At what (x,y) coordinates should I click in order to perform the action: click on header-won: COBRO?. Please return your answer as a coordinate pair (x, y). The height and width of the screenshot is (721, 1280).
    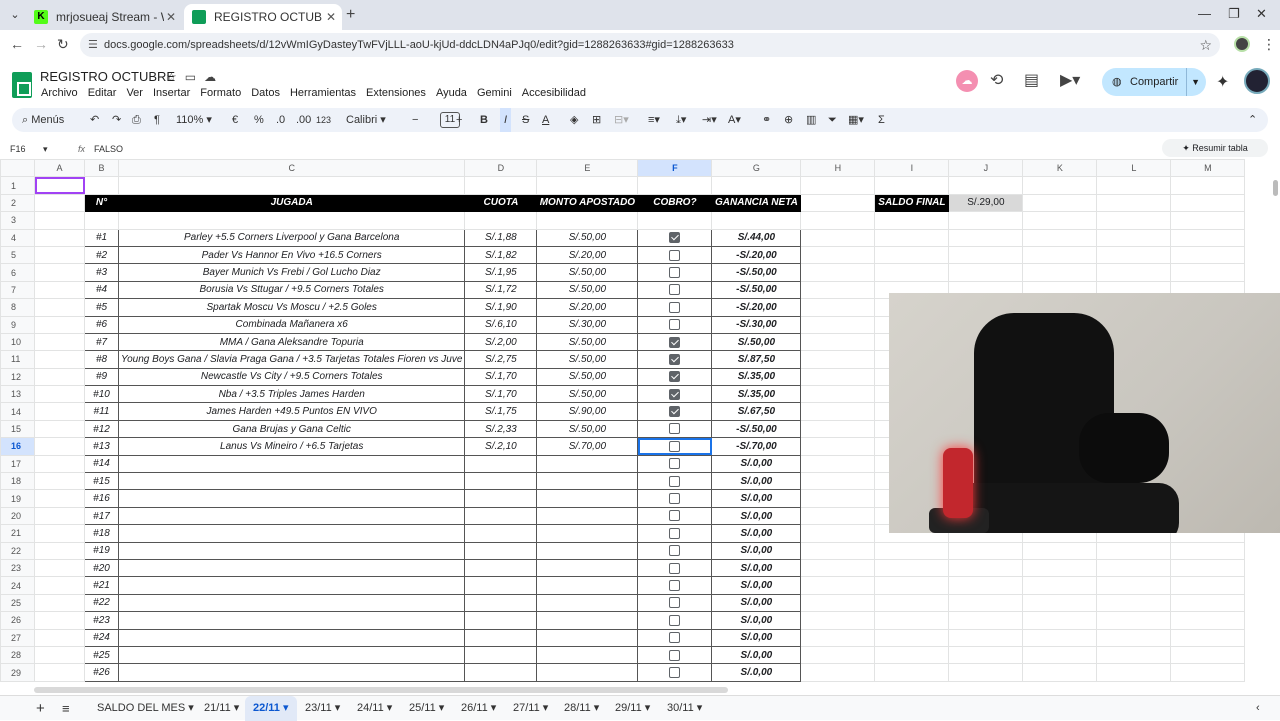
    Looking at the image, I should click on (675, 203).